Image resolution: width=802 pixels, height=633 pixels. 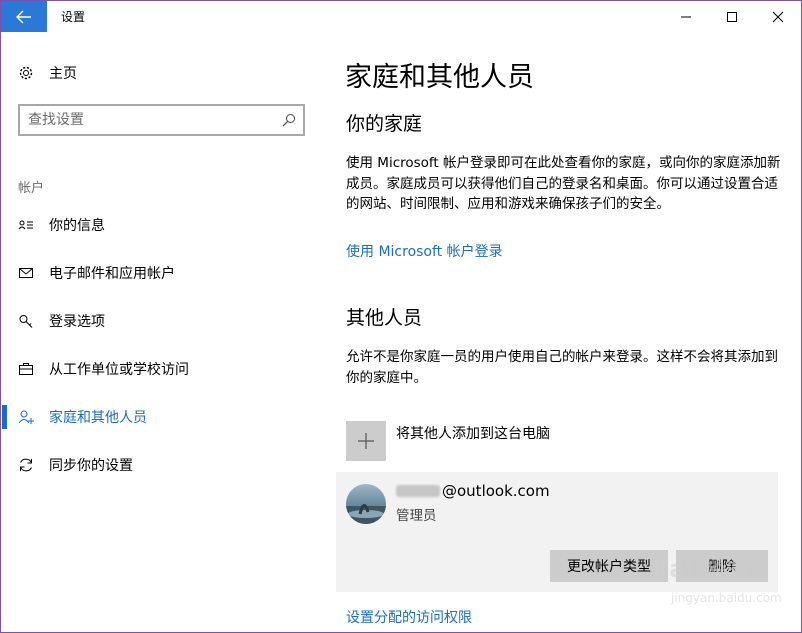 I want to click on account-role: 管理员, so click(x=416, y=516).